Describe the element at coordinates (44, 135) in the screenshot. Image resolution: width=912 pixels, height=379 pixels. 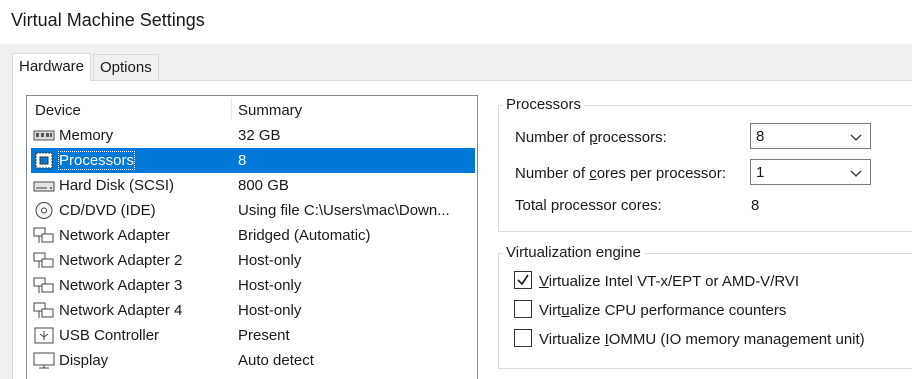
I see `memory-icon` at that location.